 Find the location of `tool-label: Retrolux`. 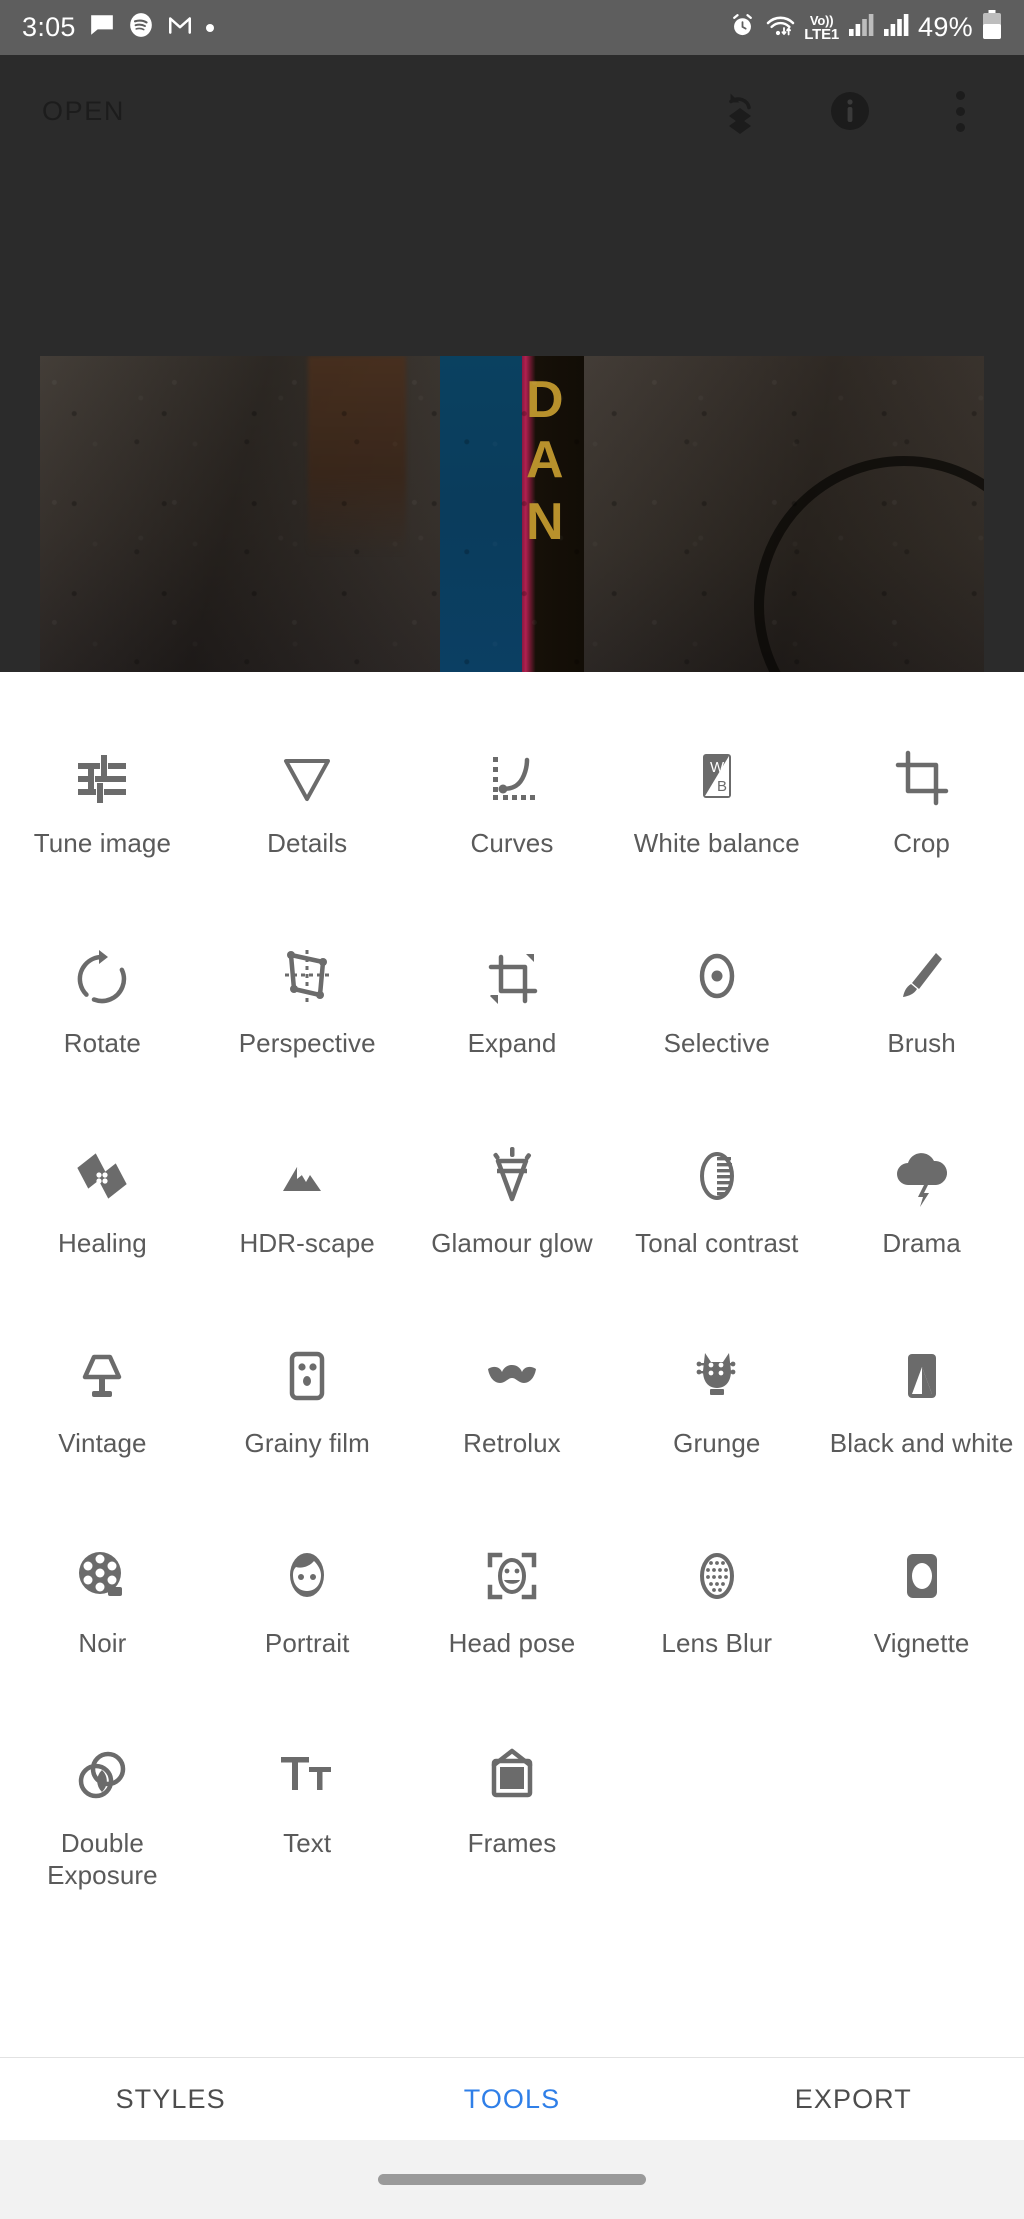

tool-label: Retrolux is located at coordinates (512, 1443).